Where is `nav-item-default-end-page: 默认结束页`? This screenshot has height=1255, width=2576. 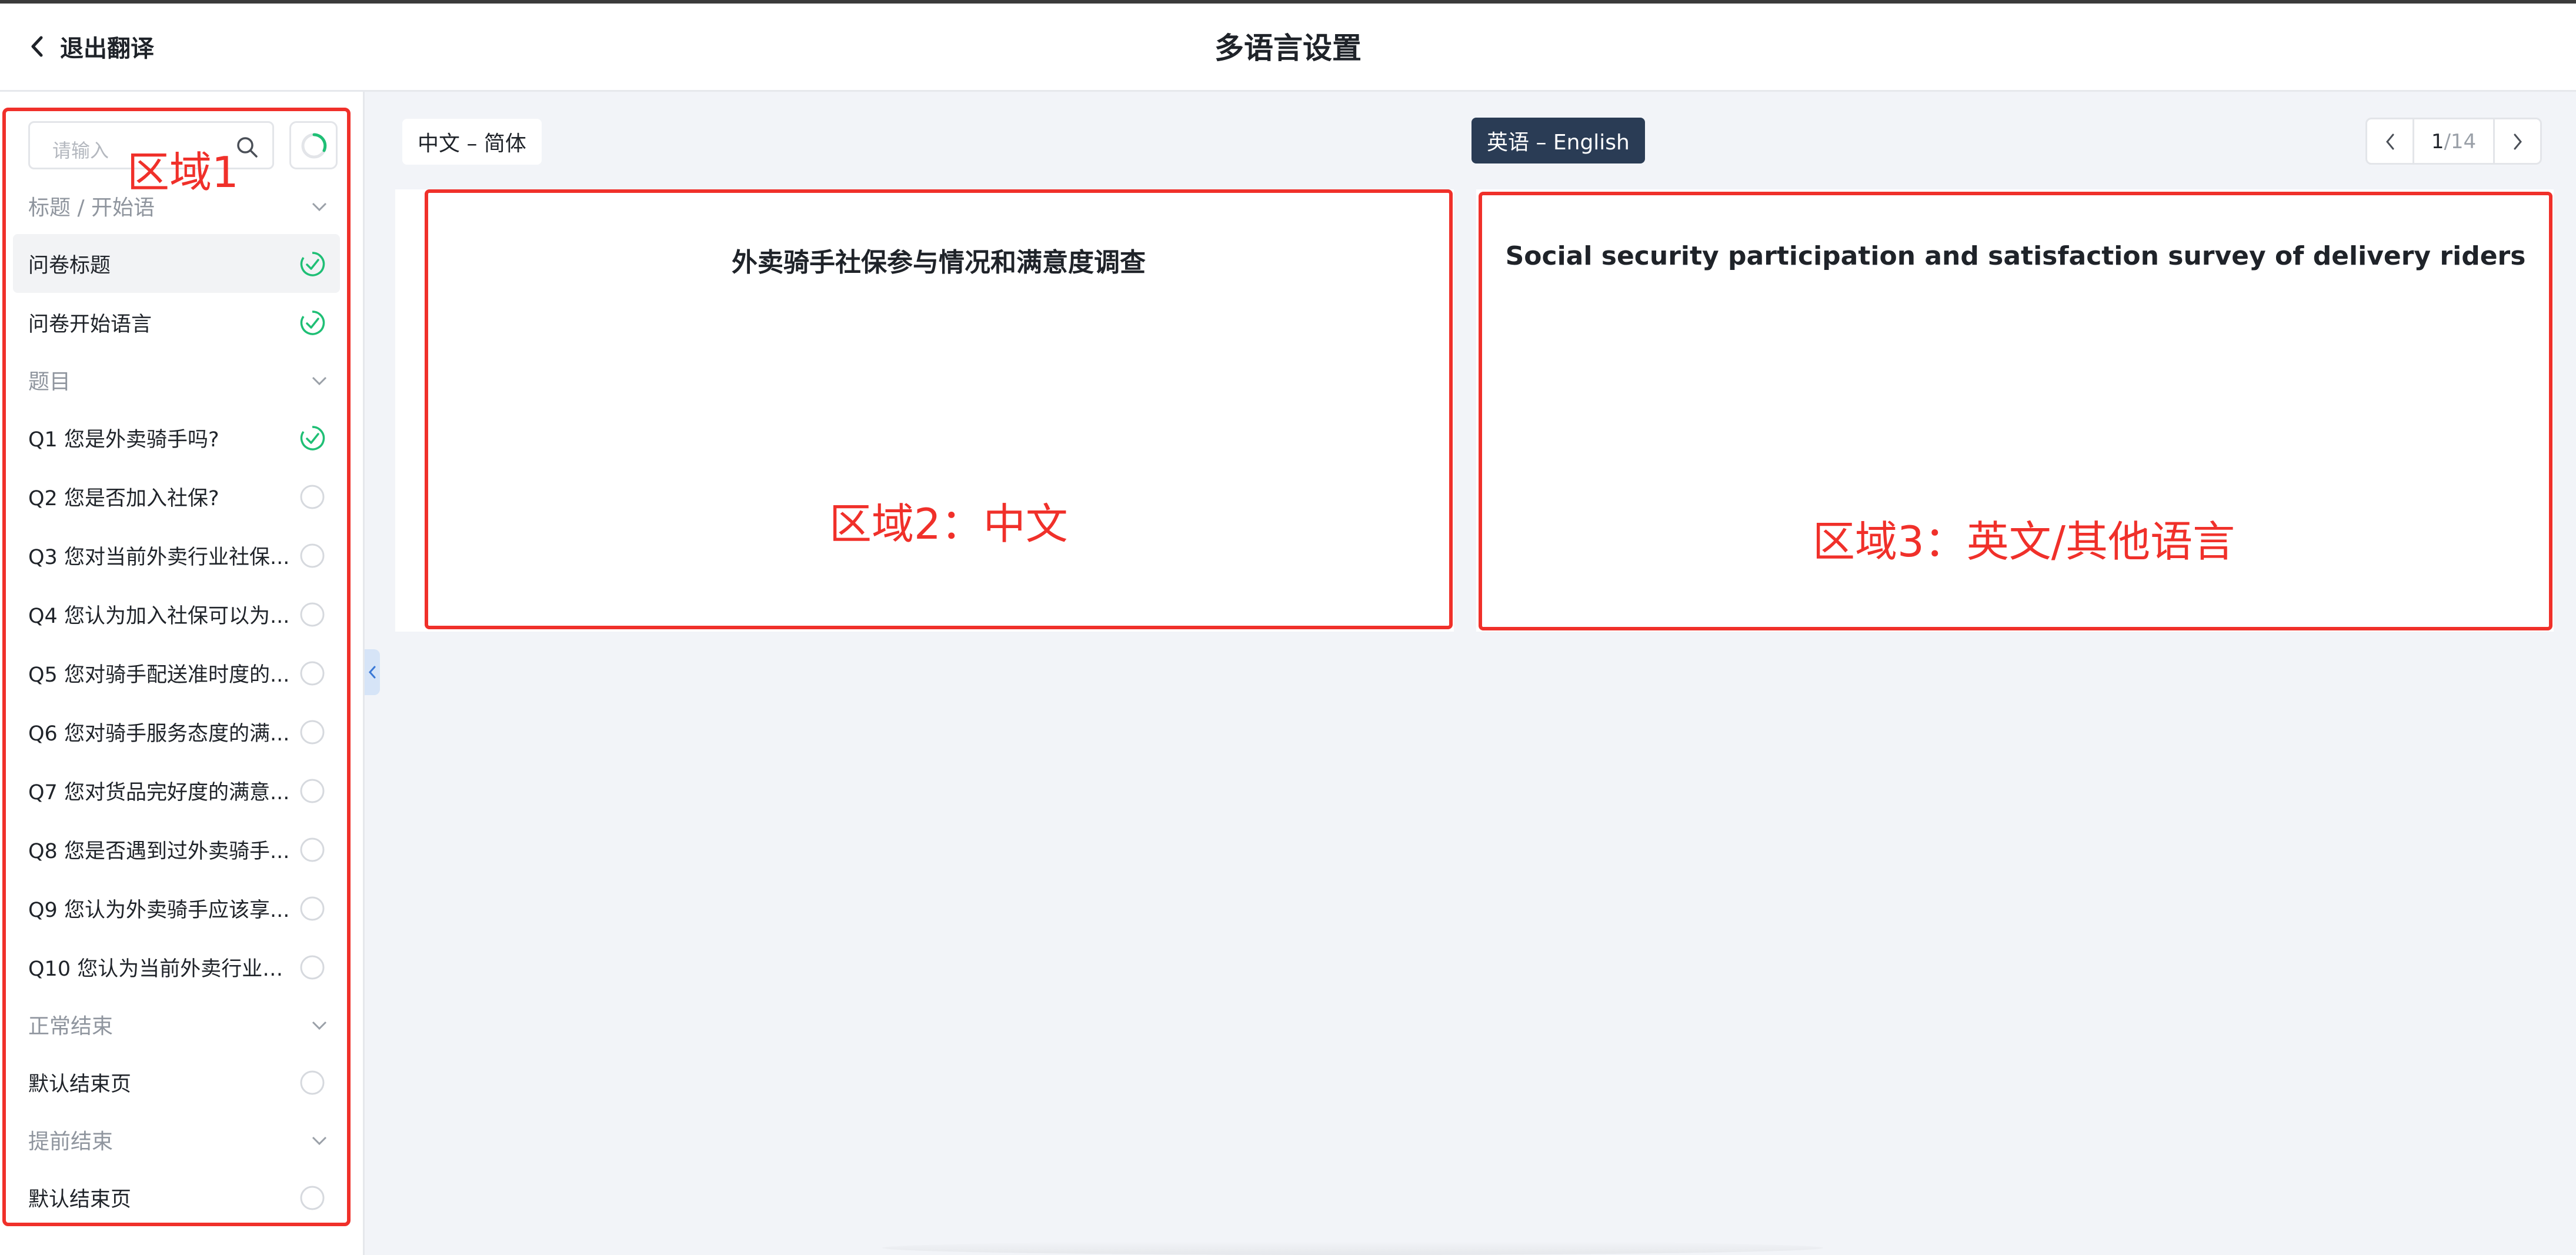 nav-item-default-end-page: 默认结束页 is located at coordinates (176, 1082).